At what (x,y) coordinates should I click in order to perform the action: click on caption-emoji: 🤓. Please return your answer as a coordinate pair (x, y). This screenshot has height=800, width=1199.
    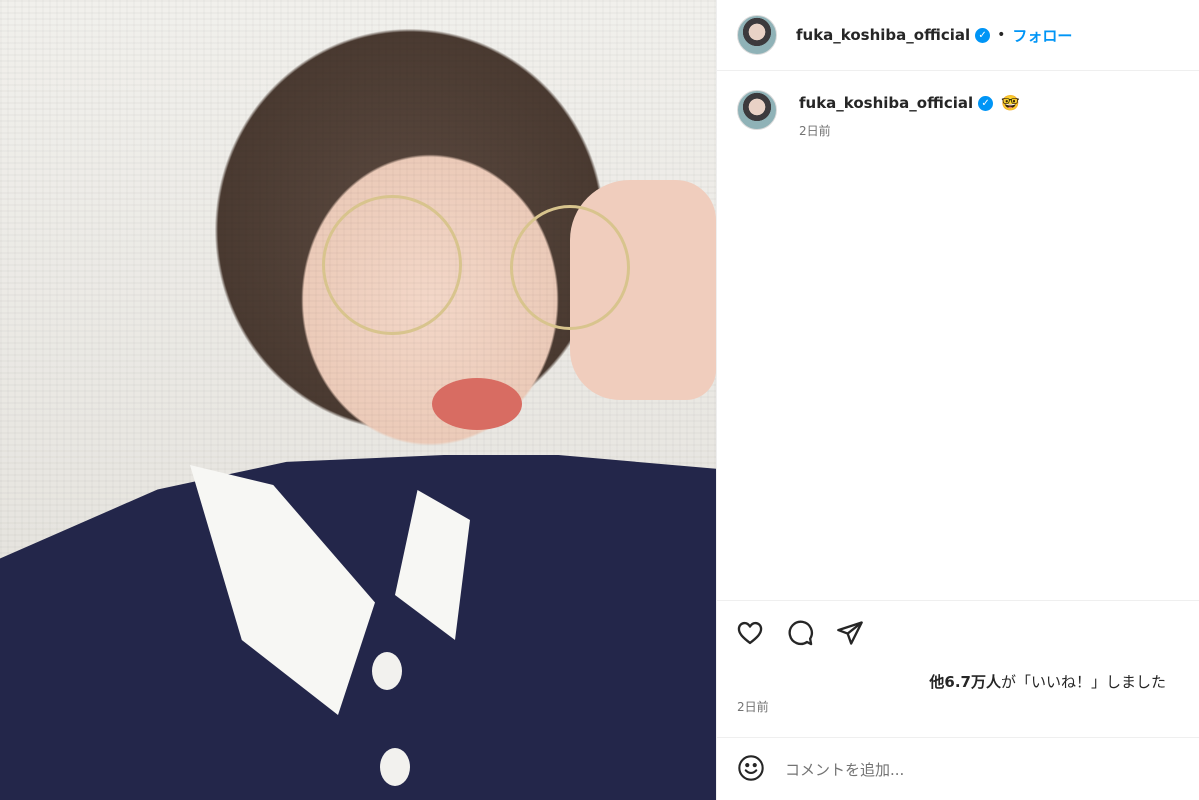
    Looking at the image, I should click on (1010, 103).